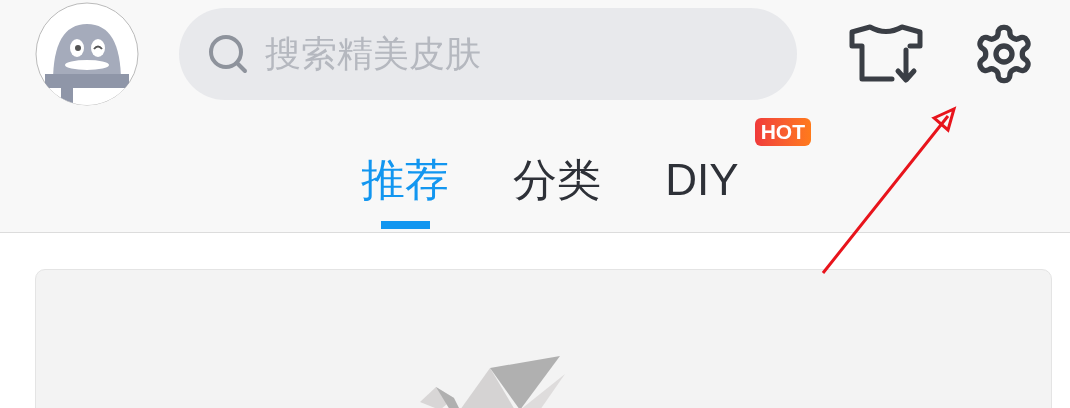  What do you see at coordinates (557, 180) in the screenshot?
I see `tab: 分类` at bounding box center [557, 180].